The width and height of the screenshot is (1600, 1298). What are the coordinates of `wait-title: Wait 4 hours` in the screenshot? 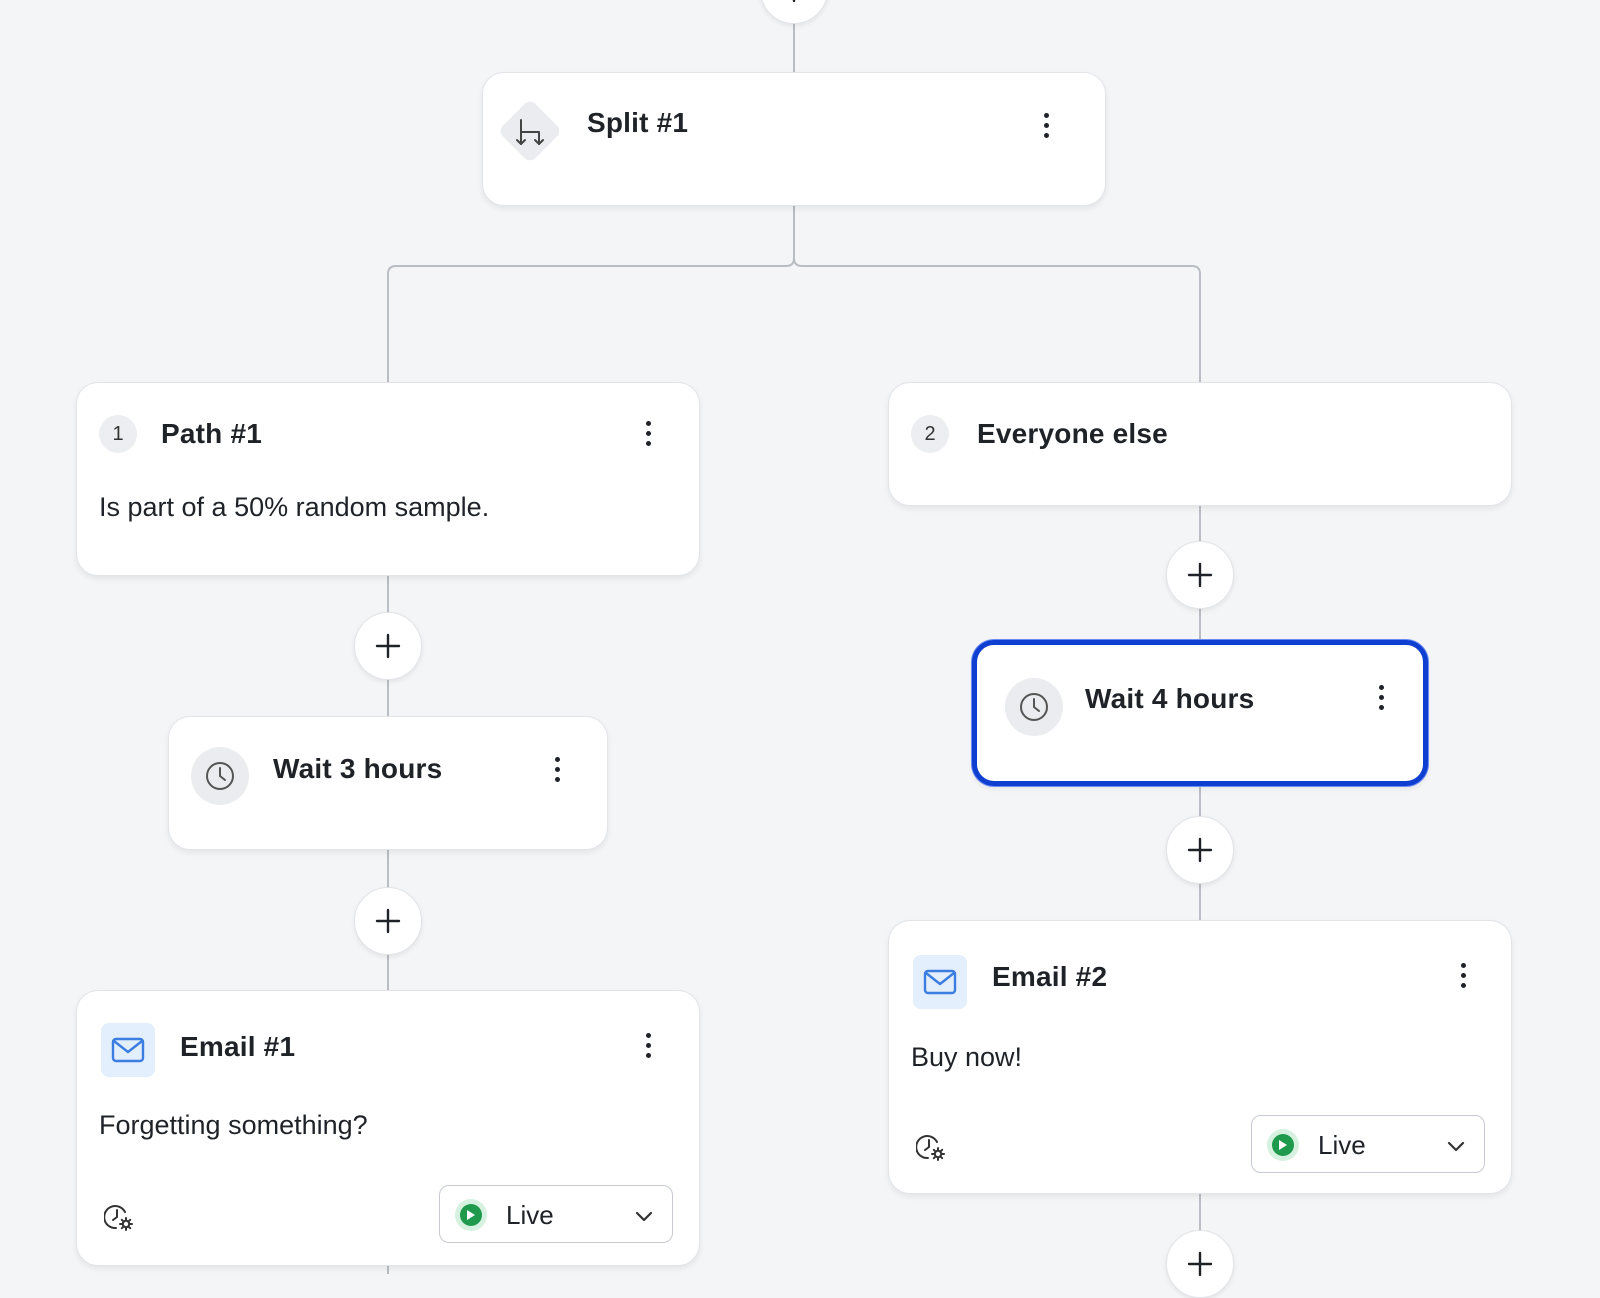 It's located at (1170, 698).